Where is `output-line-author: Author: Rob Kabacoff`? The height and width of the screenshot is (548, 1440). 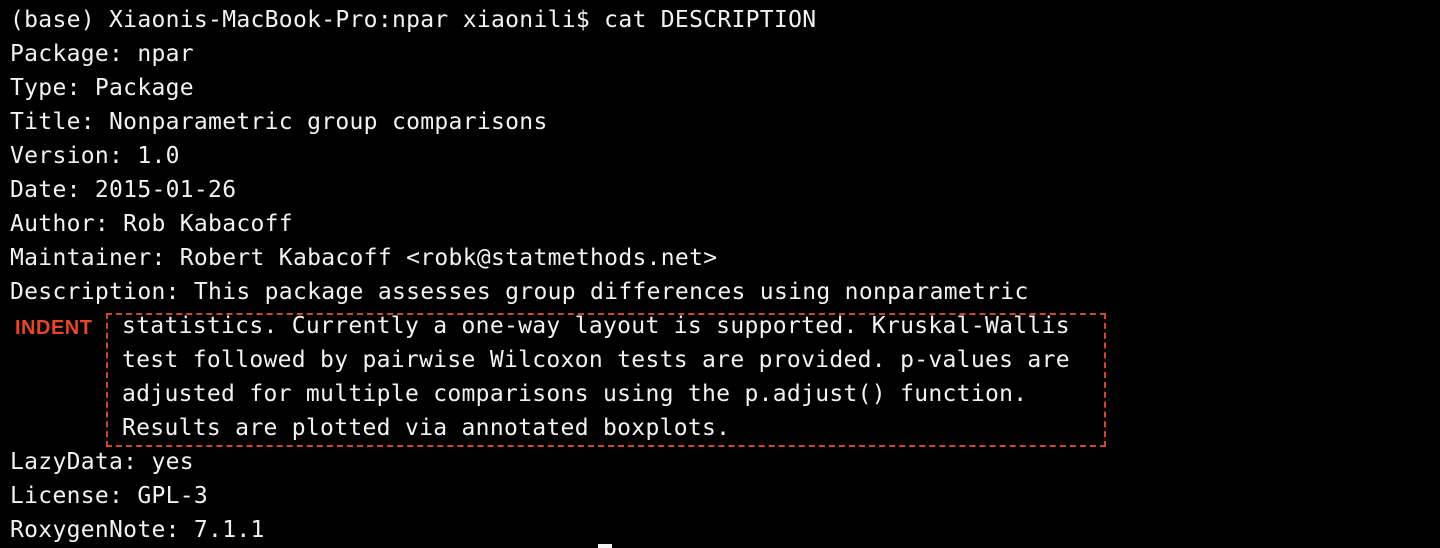
output-line-author: Author: Rob Kabacoff is located at coordinates (151, 224).